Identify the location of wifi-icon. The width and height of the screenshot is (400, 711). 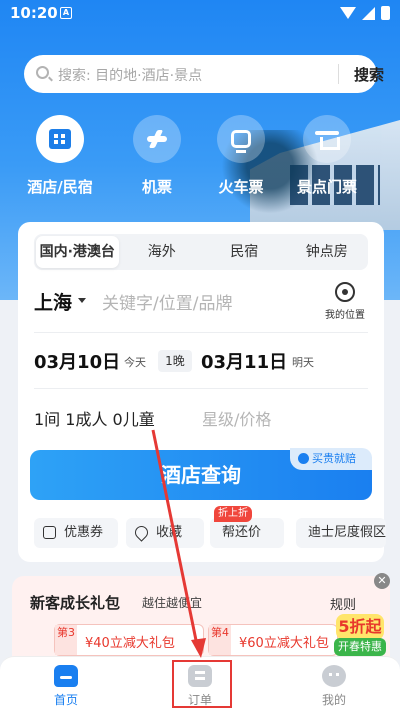
(348, 13).